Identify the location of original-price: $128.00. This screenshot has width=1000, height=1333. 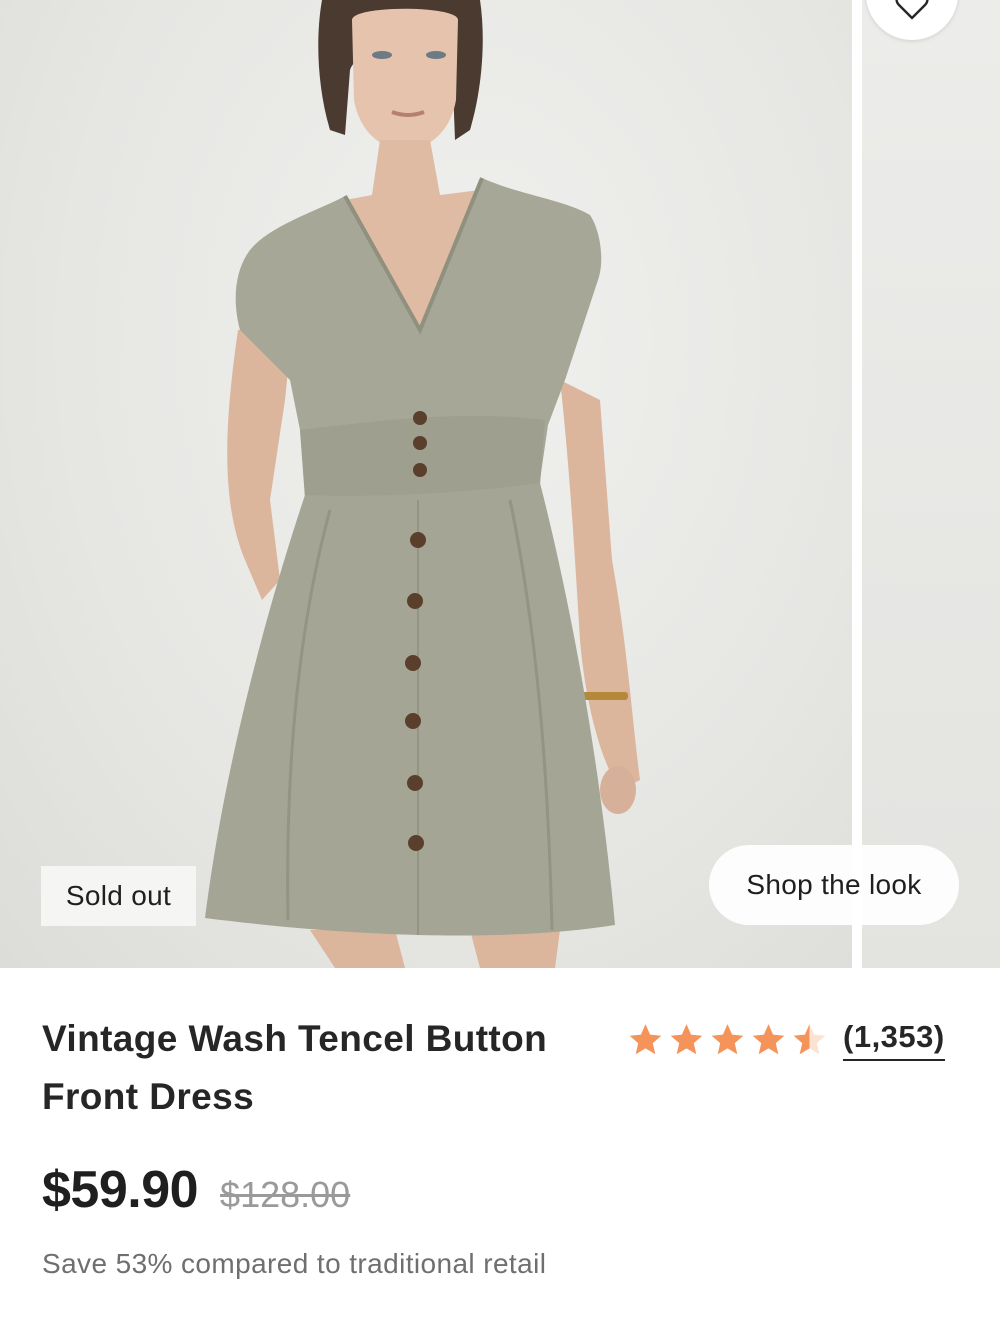
(285, 1194).